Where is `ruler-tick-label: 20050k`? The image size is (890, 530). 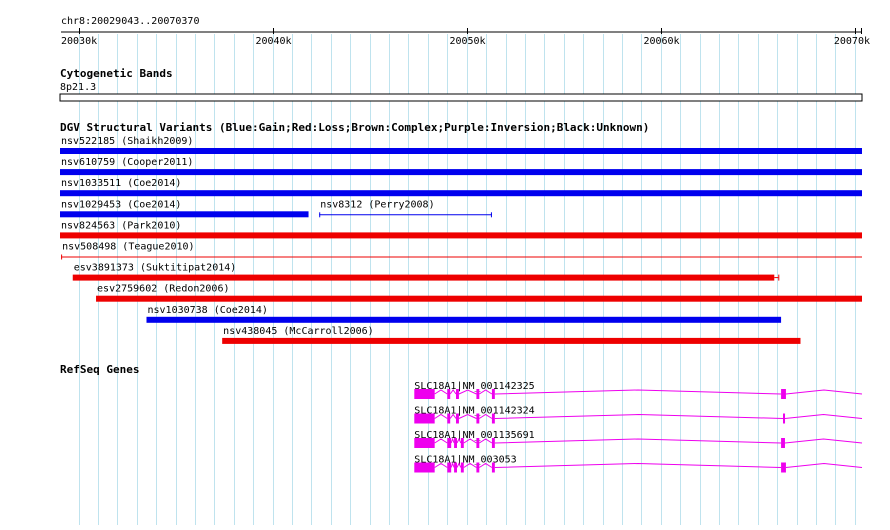
ruler-tick-label: 20050k is located at coordinates (467, 41).